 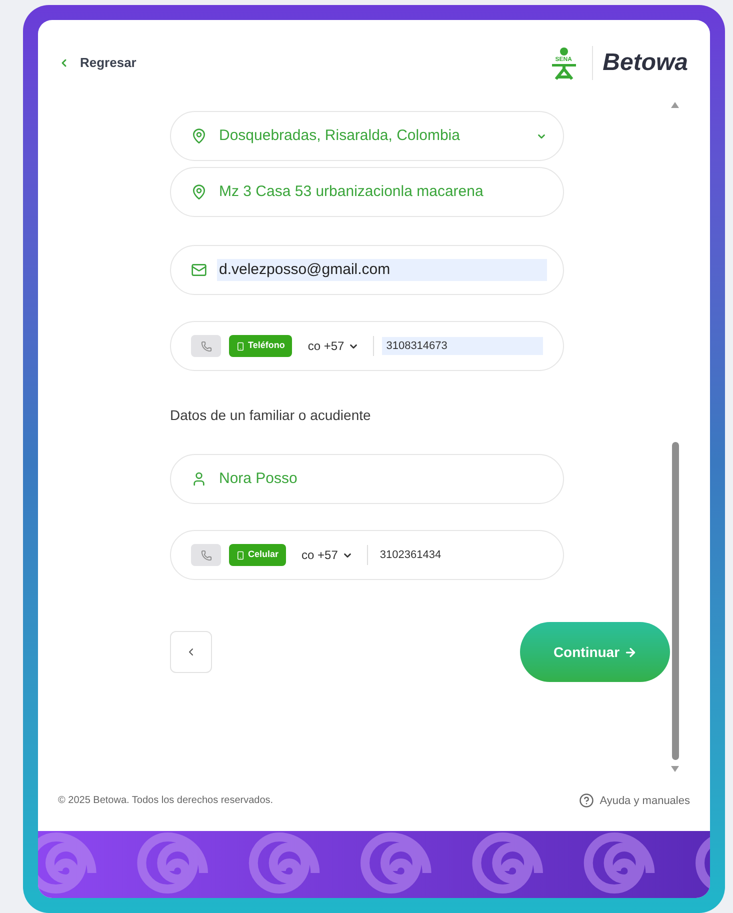 I want to click on back-link: Regresar, so click(x=97, y=63).